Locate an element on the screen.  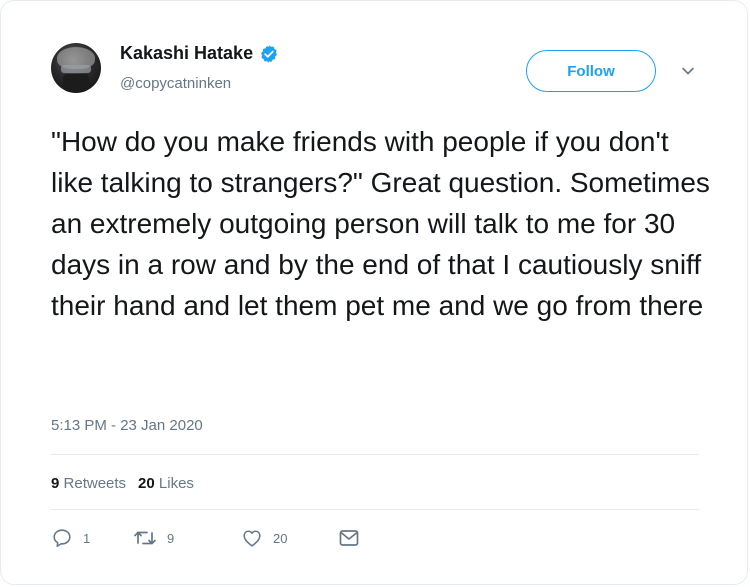
message-icon is located at coordinates (349, 538).